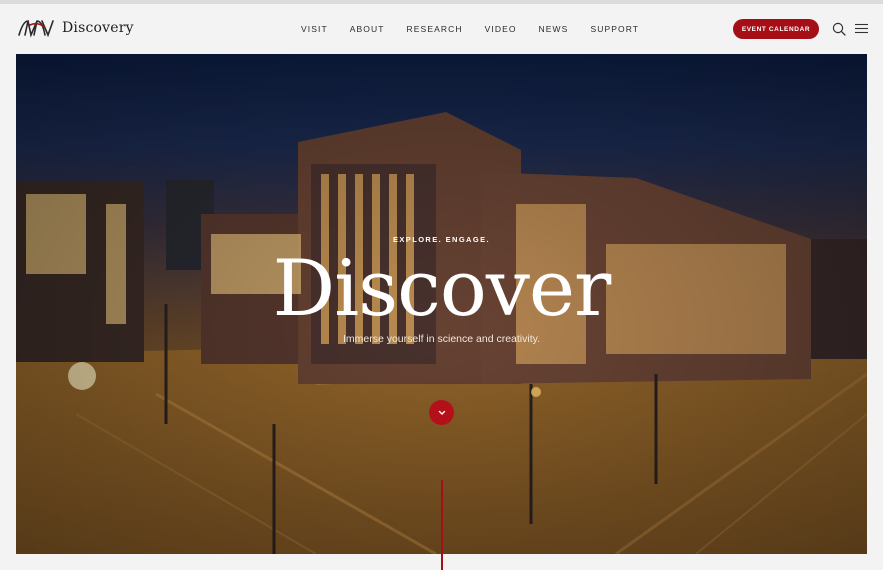  Describe the element at coordinates (435, 29) in the screenshot. I see `nav-research: RESEARCH` at that location.